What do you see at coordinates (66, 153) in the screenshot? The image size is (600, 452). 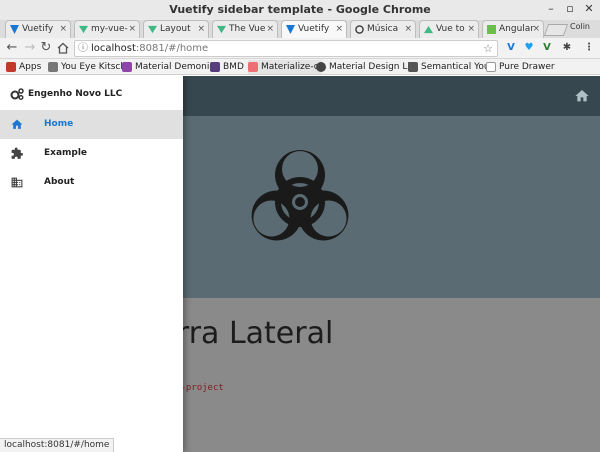 I see `drawer-item-label: Example` at bounding box center [66, 153].